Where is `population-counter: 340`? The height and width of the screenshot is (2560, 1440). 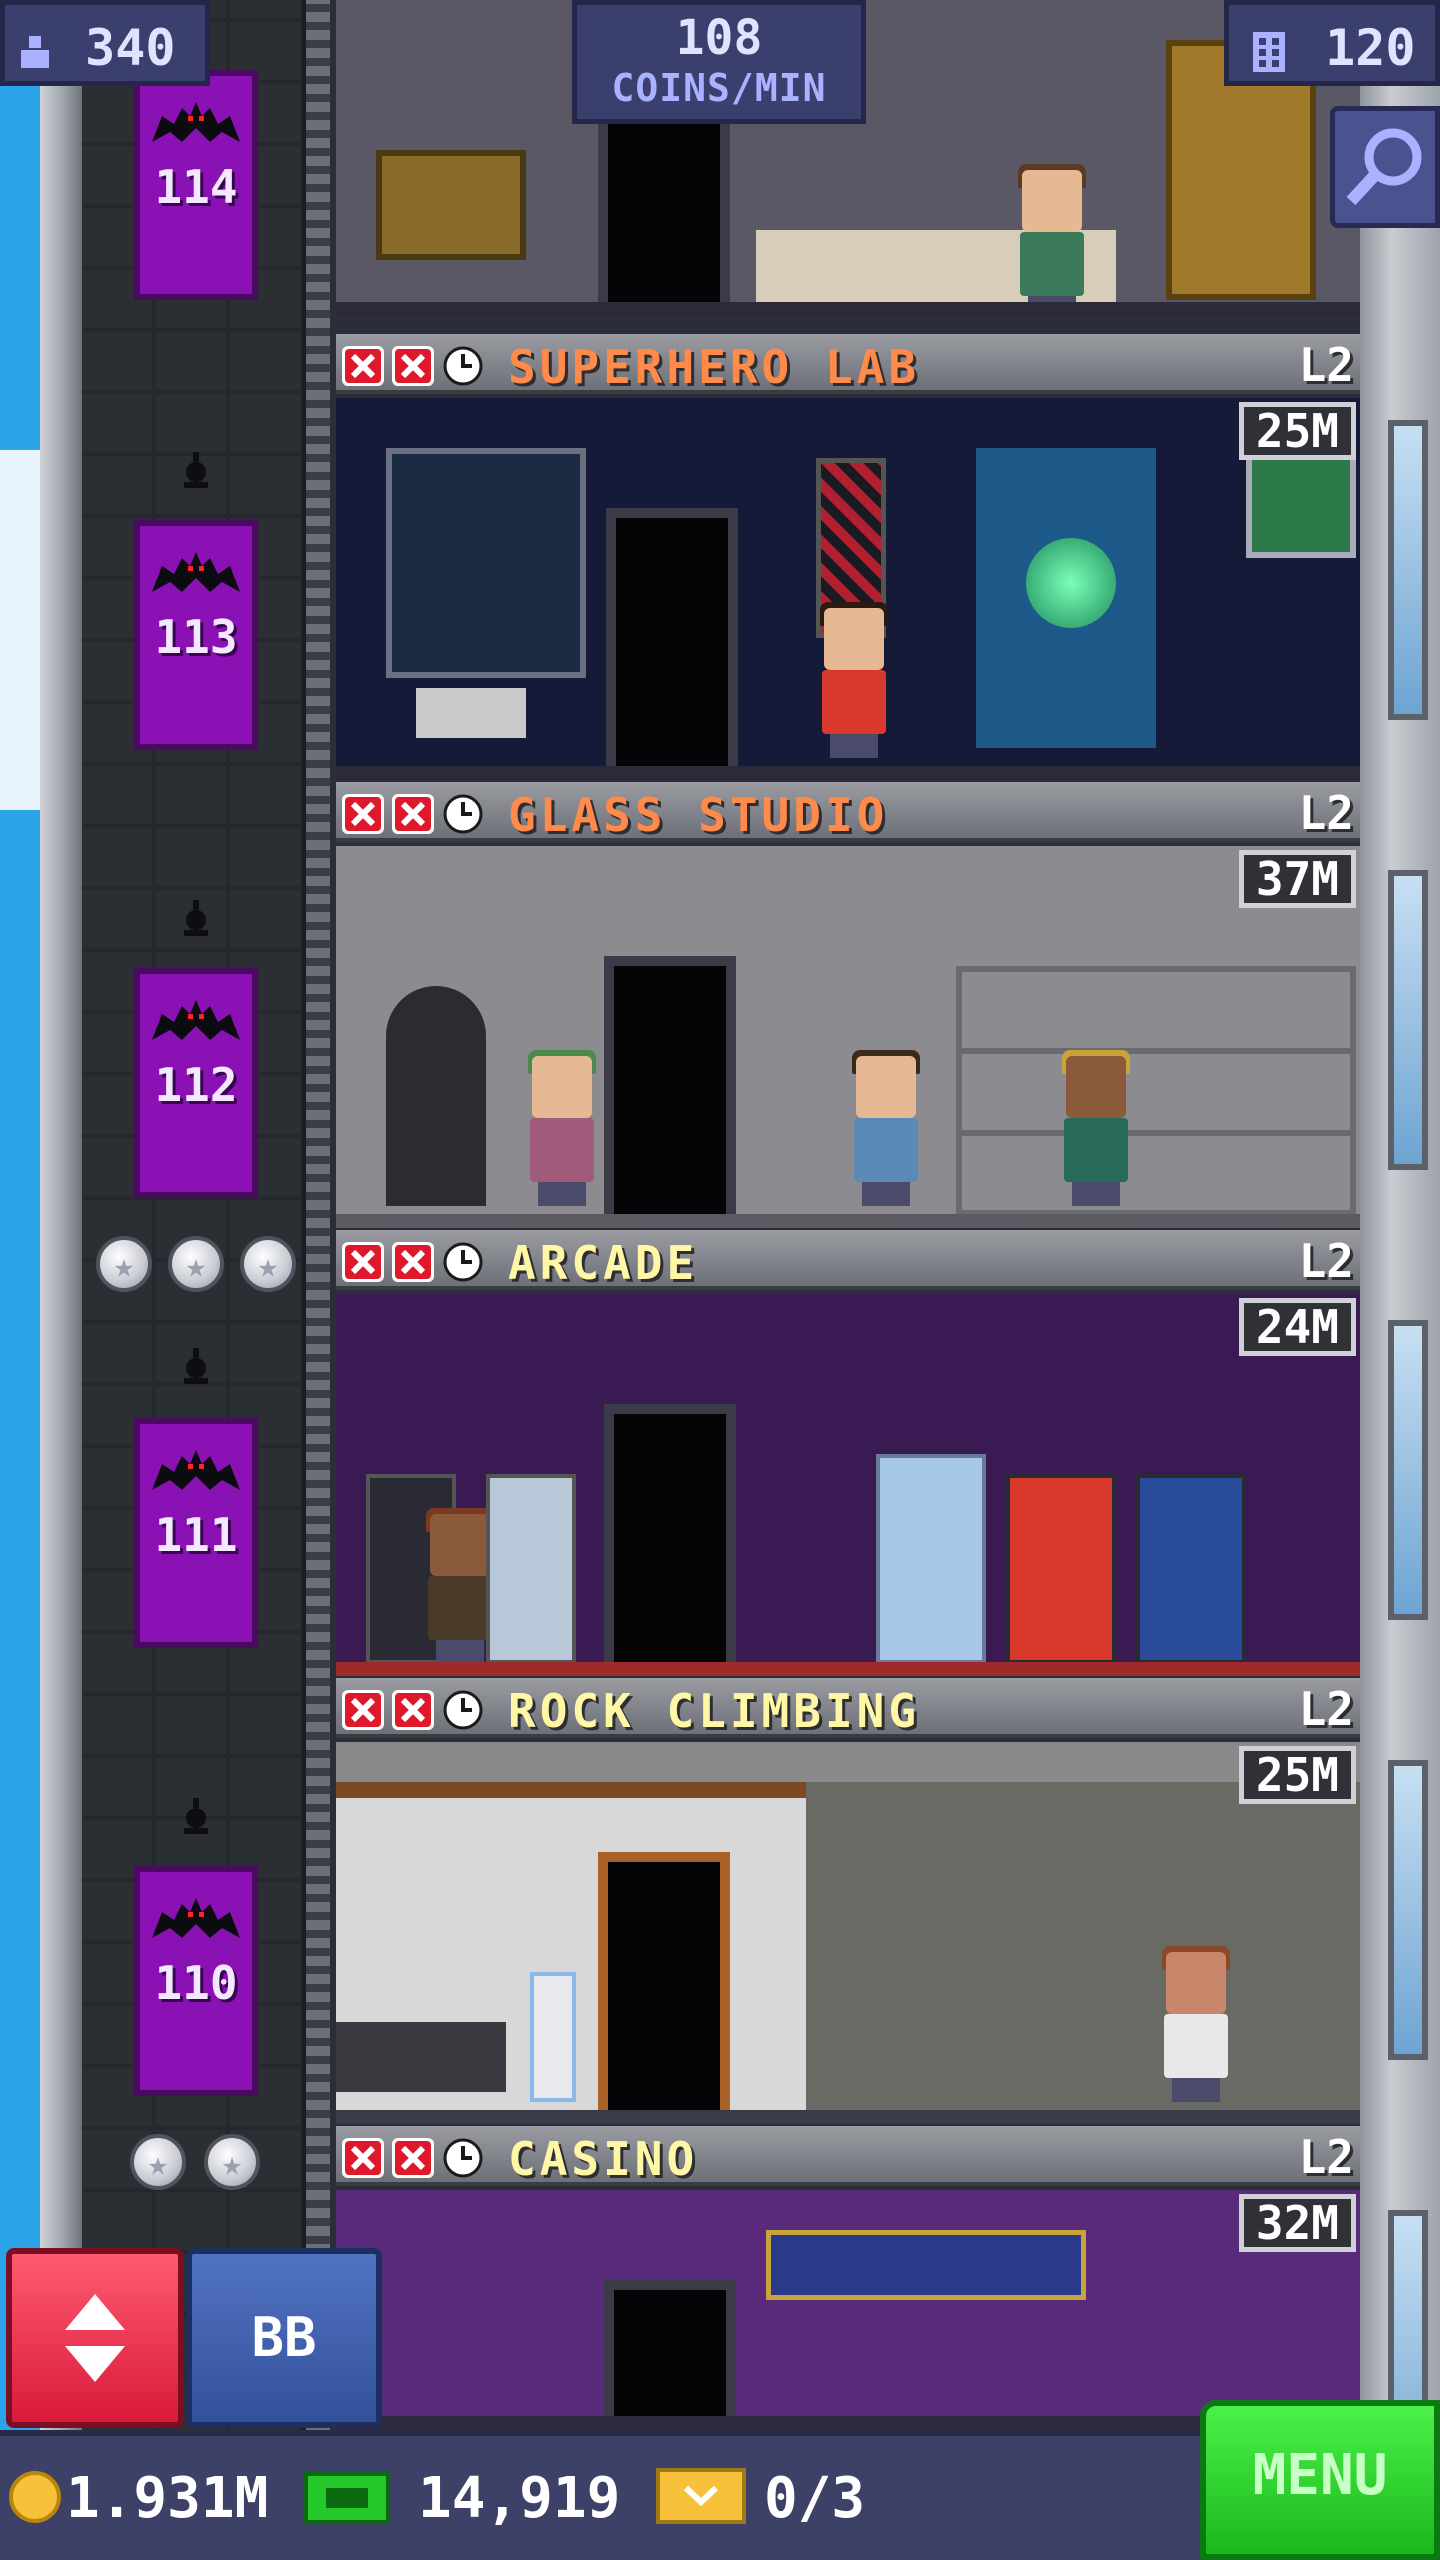 population-counter: 340 is located at coordinates (105, 43).